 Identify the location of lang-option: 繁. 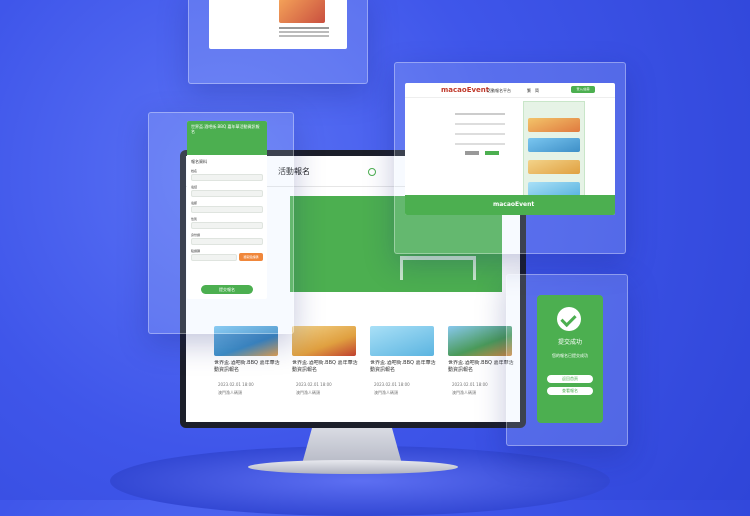
(529, 91).